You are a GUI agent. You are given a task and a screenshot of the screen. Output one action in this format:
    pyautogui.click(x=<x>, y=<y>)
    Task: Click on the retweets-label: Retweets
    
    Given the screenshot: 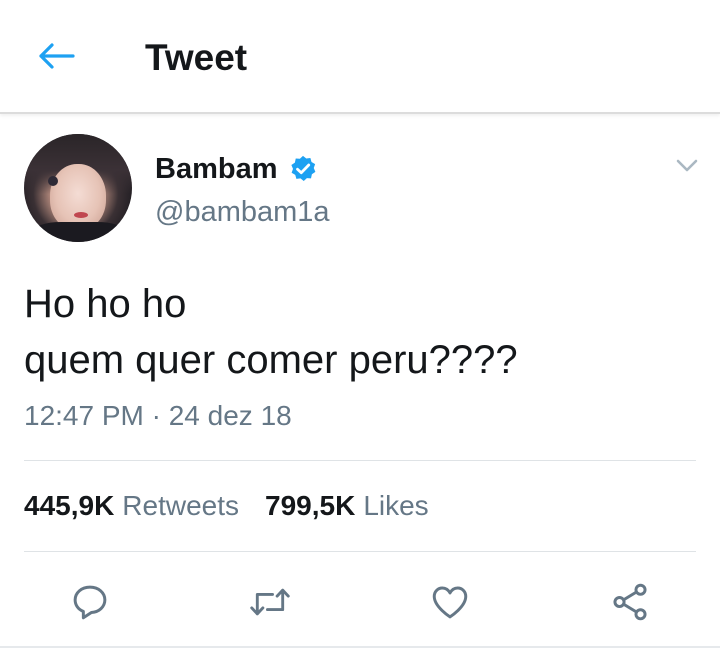 What is the action you would take?
    pyautogui.click(x=181, y=505)
    